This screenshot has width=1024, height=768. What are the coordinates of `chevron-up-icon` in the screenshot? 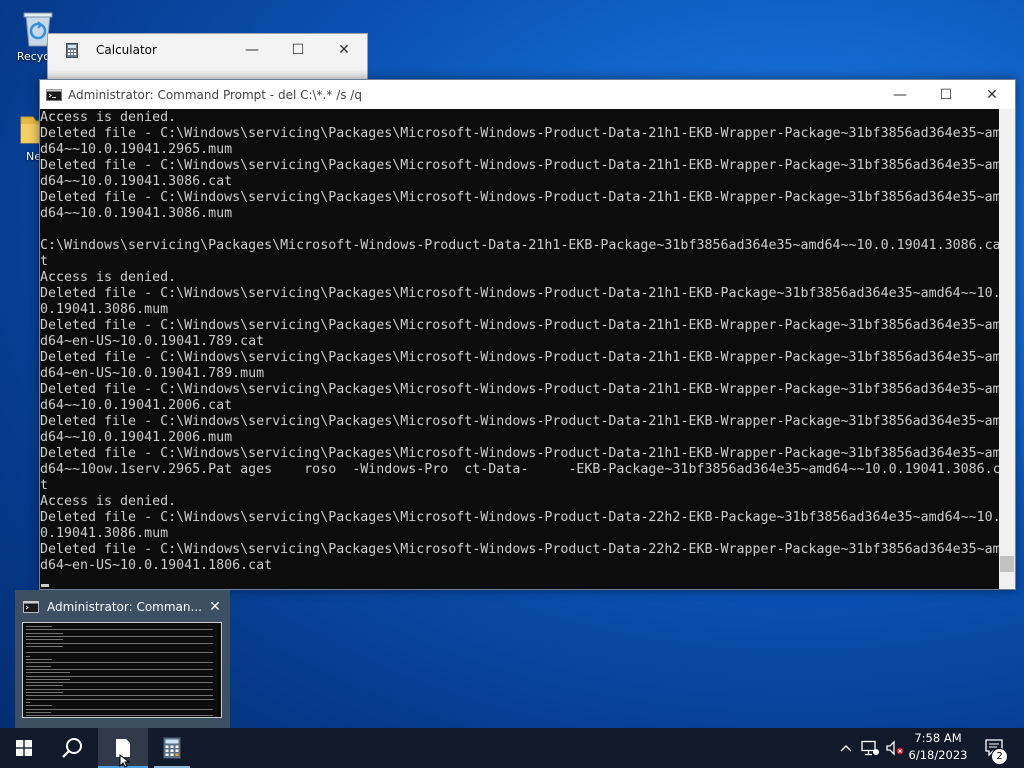 It's located at (846, 748).